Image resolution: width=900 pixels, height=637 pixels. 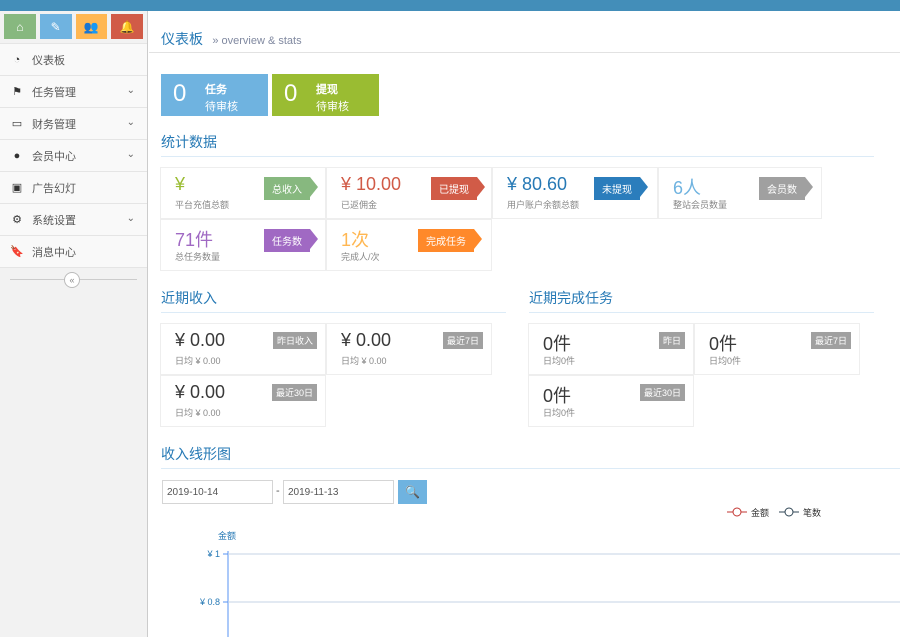 What do you see at coordinates (611, 401) in the screenshot?
I see `task-card-30days: 0件 日均0件 最近30日` at bounding box center [611, 401].